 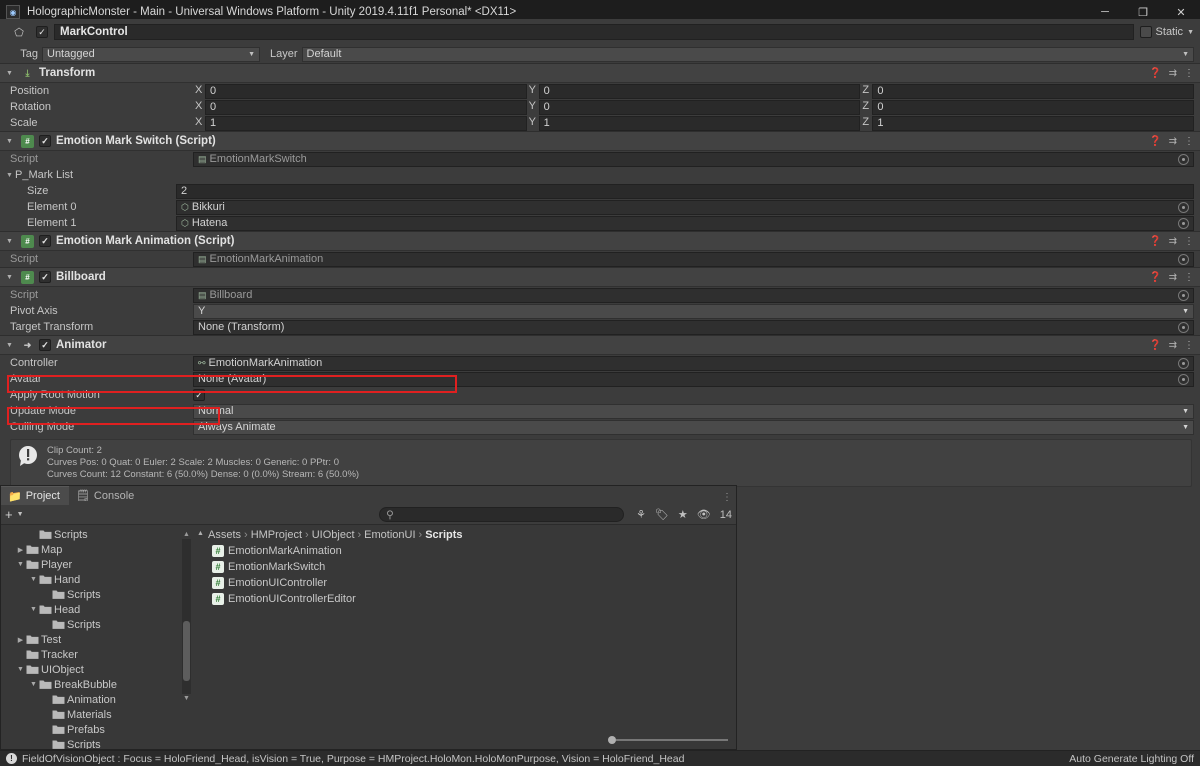 I want to click on asset-item: # EmotionMarkAnimation, so click(x=465, y=551).